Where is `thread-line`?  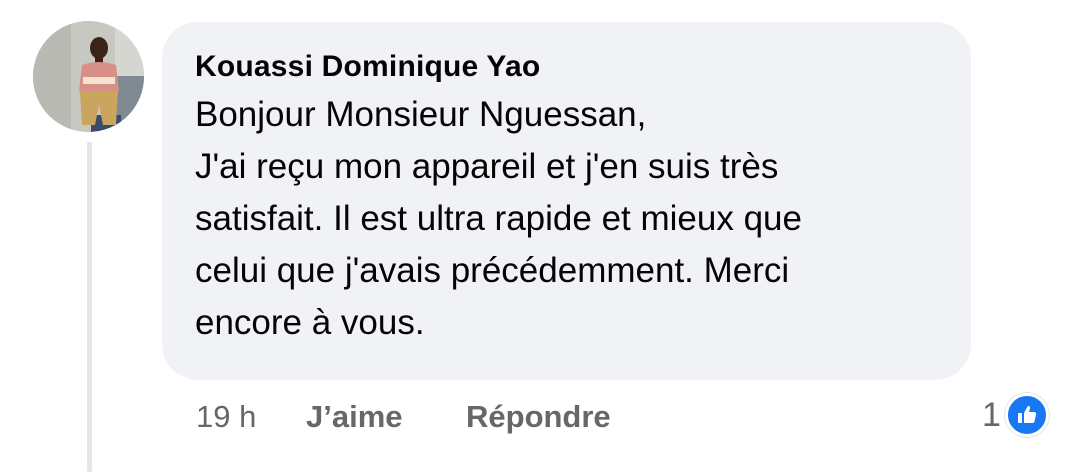
thread-line is located at coordinates (89, 307).